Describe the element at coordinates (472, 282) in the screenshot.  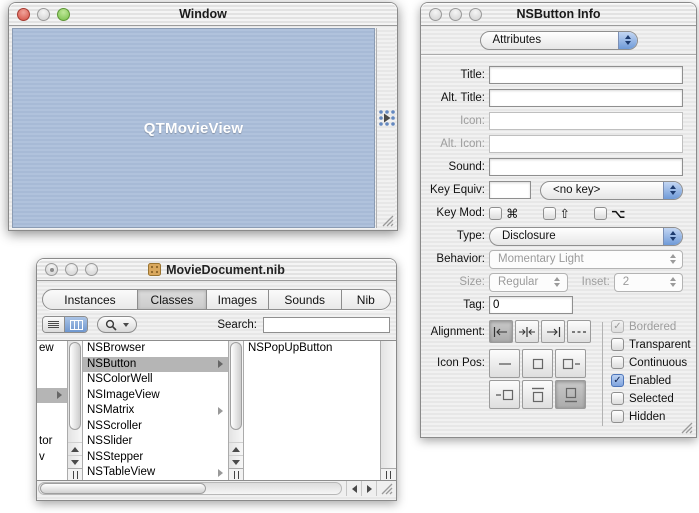
I see `size-label: Size:` at that location.